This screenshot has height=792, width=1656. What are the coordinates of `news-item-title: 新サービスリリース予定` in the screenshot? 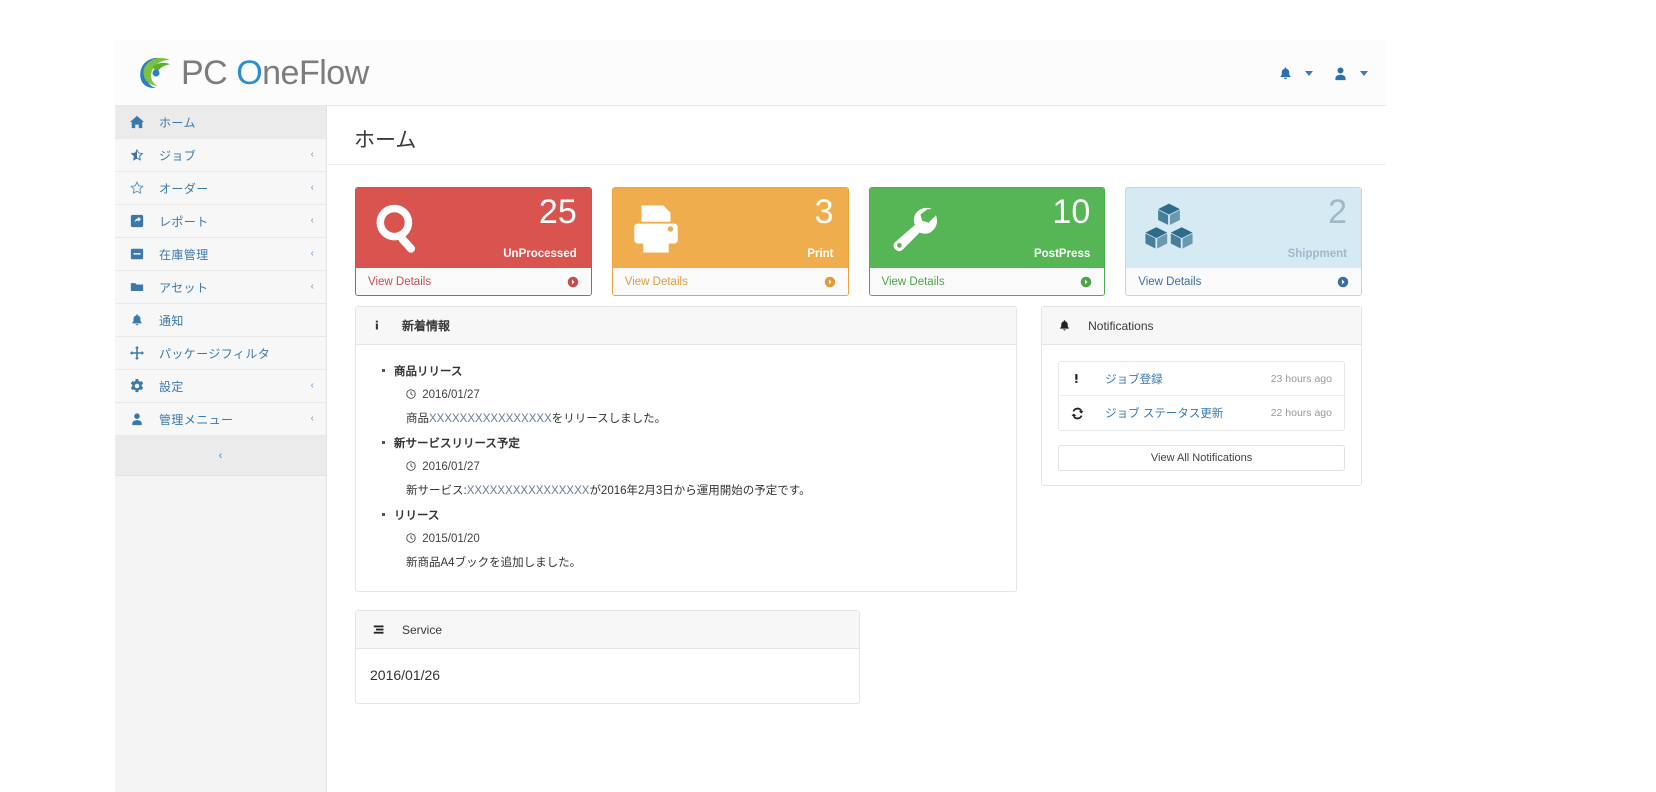 It's located at (457, 444).